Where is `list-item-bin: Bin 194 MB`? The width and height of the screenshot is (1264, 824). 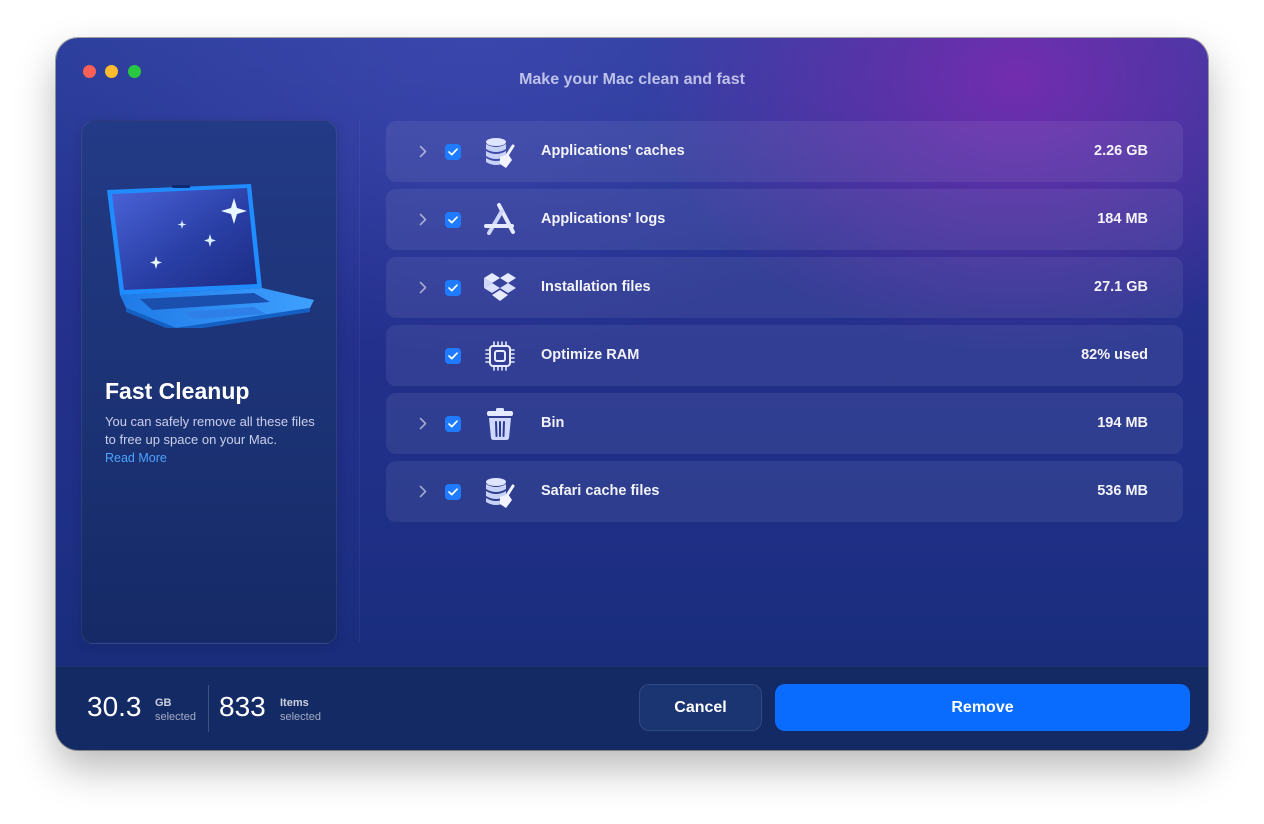 list-item-bin: Bin 194 MB is located at coordinates (784, 423).